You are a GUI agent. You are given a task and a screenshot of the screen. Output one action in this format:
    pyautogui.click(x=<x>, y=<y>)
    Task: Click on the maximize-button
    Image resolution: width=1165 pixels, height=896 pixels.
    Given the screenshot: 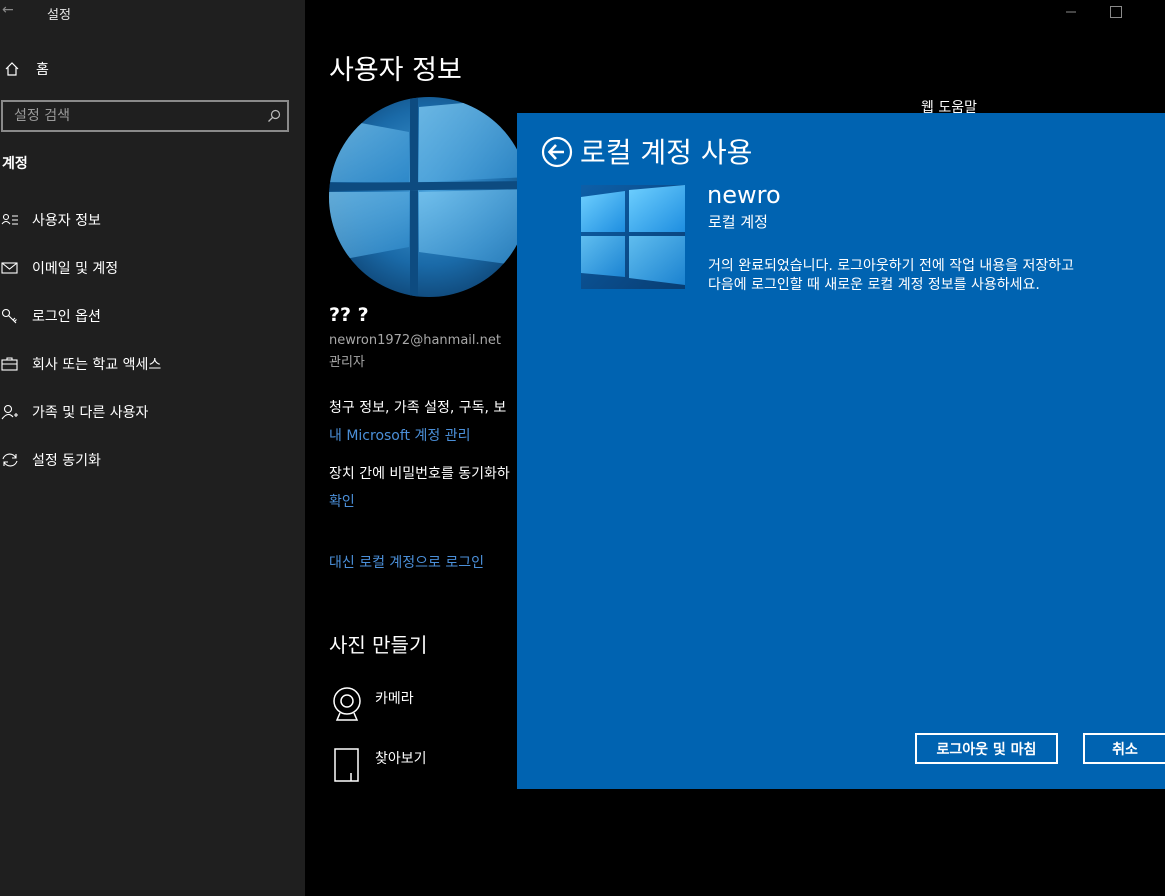 What is the action you would take?
    pyautogui.click(x=1116, y=12)
    